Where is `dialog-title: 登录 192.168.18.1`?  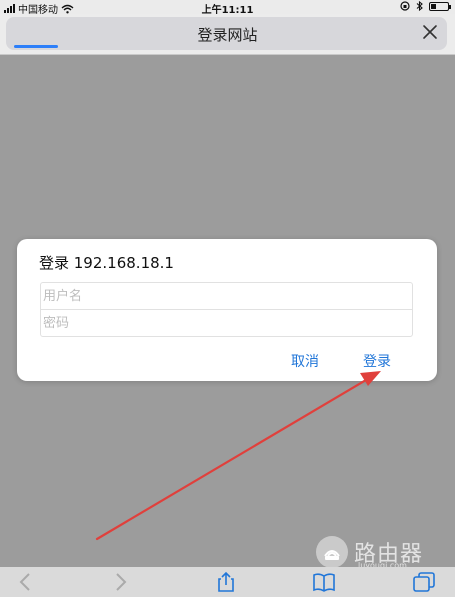 dialog-title: 登录 192.168.18.1 is located at coordinates (106, 263).